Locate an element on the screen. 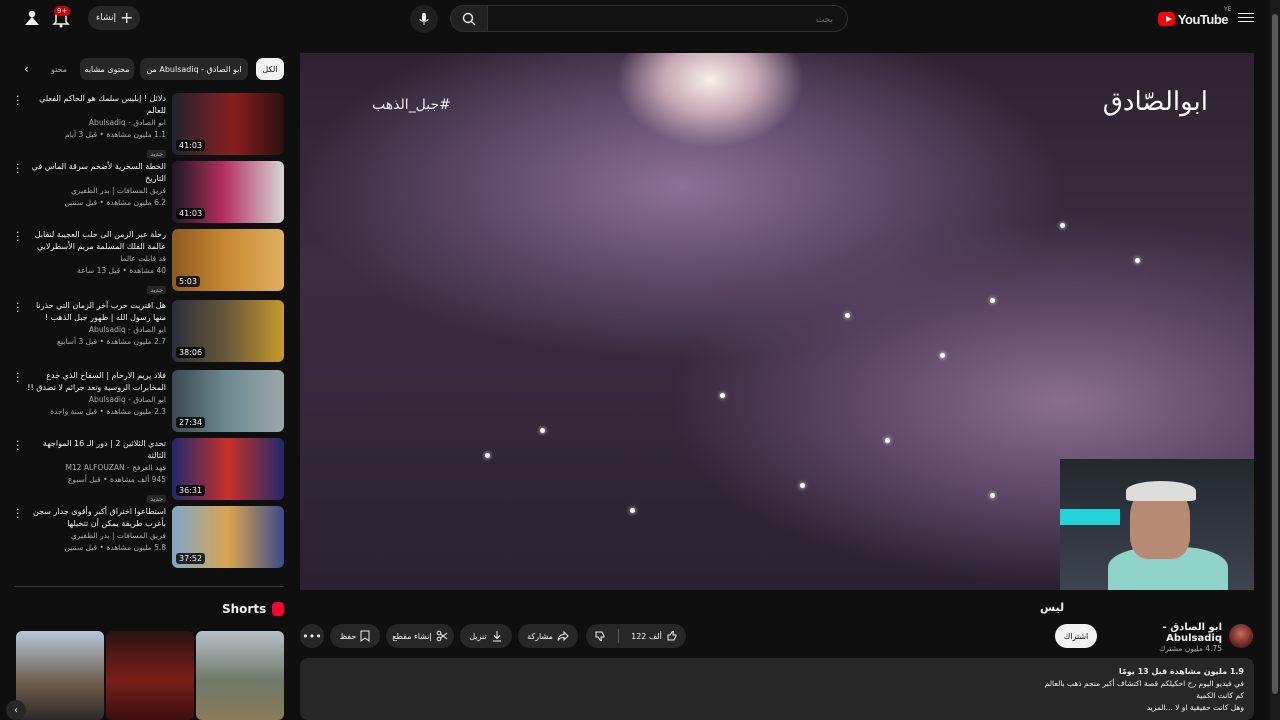 This screenshot has height=720, width=1280. chip-partial: محتو is located at coordinates (59, 69).